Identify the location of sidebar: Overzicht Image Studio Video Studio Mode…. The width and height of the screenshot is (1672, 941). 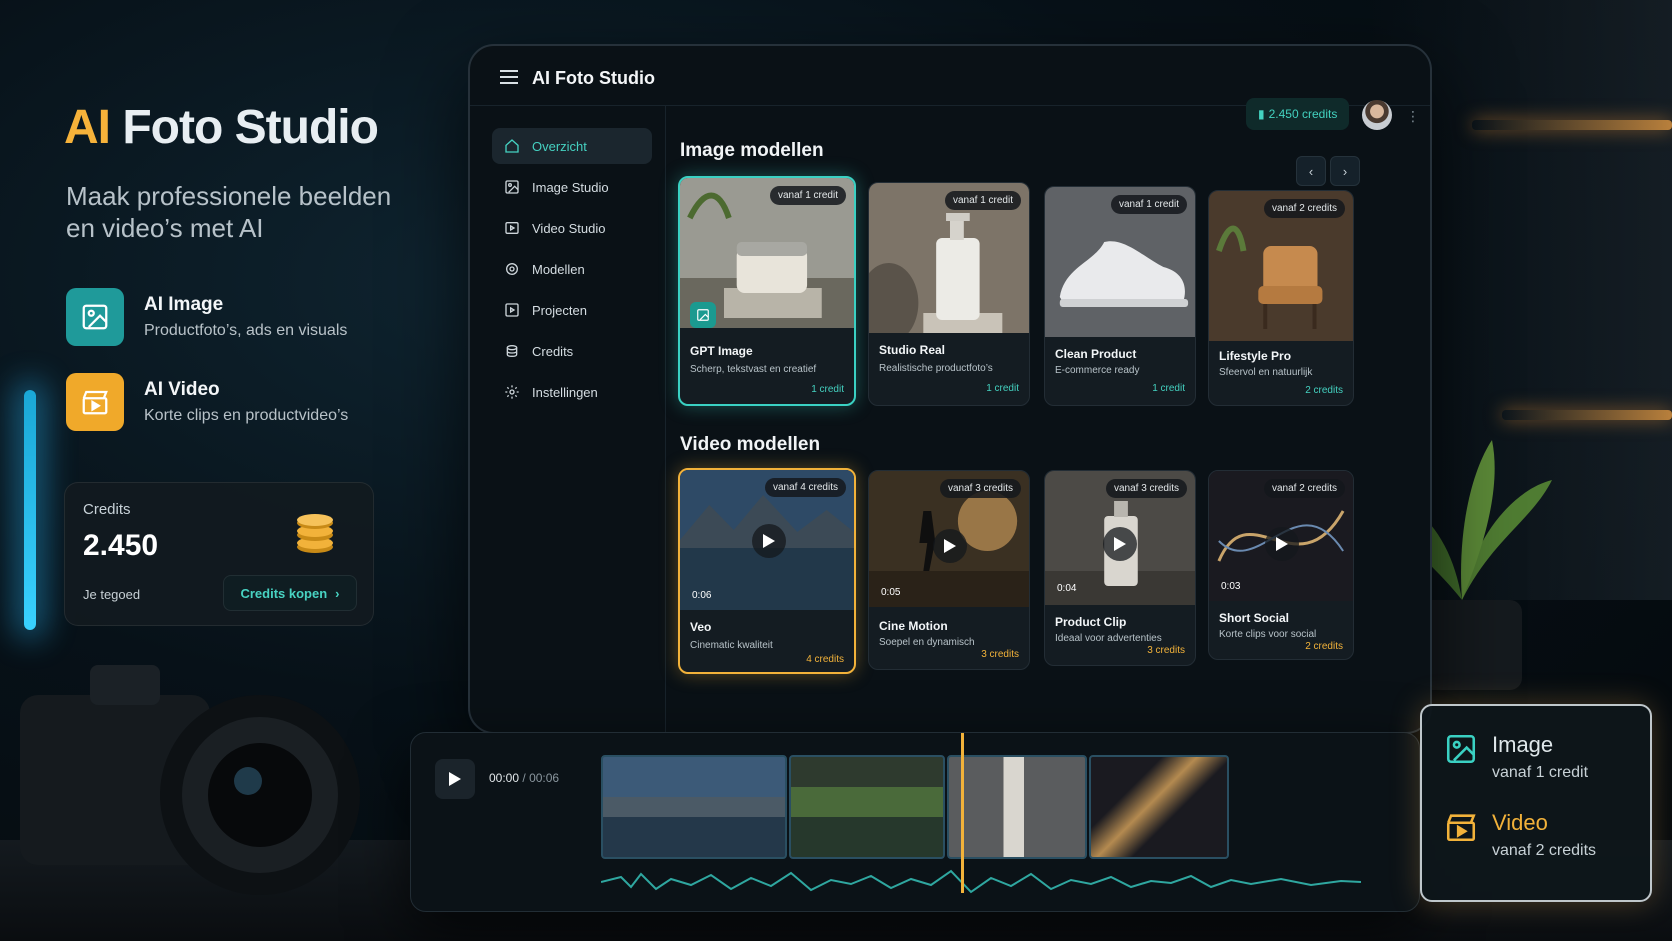
(568, 419).